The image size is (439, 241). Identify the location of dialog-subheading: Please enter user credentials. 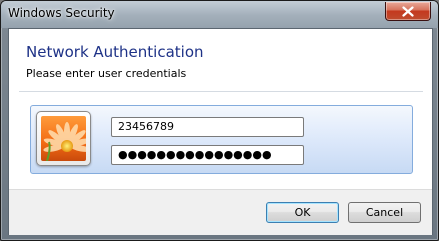
(106, 73).